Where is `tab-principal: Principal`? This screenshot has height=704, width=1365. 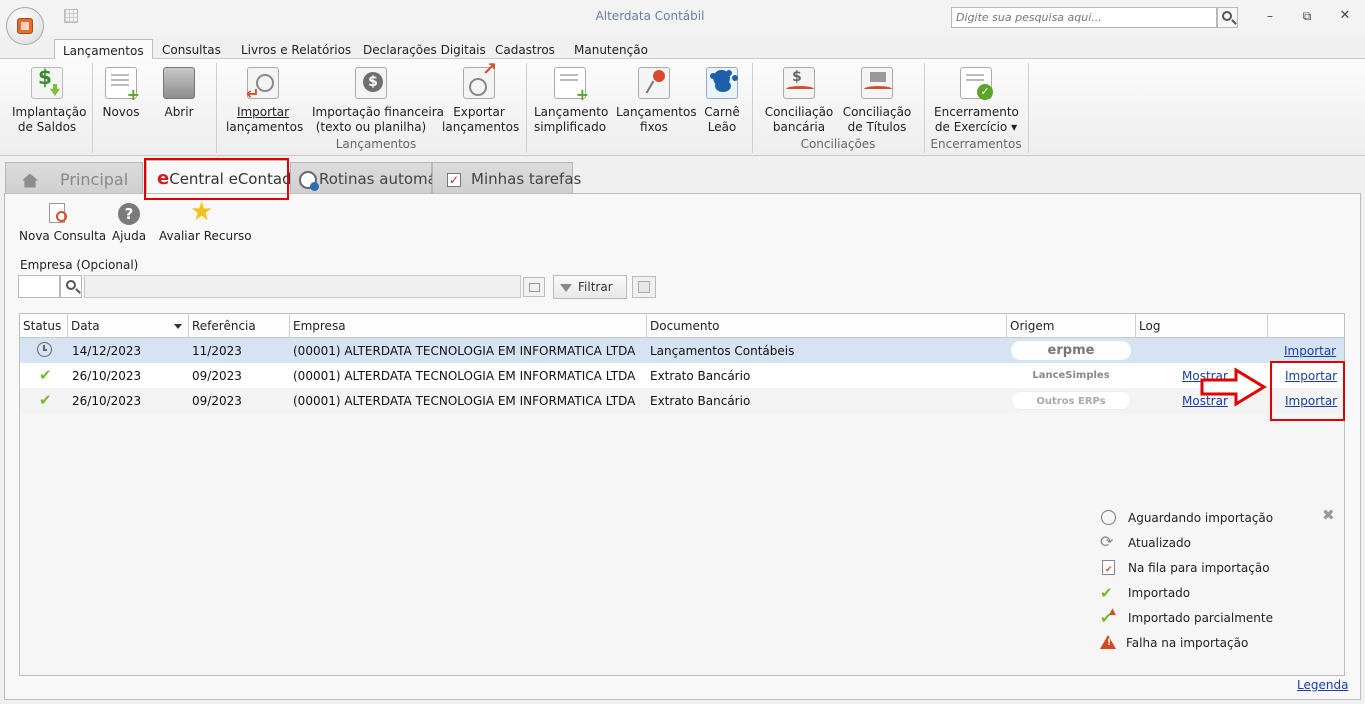 tab-principal: Principal is located at coordinates (74, 178).